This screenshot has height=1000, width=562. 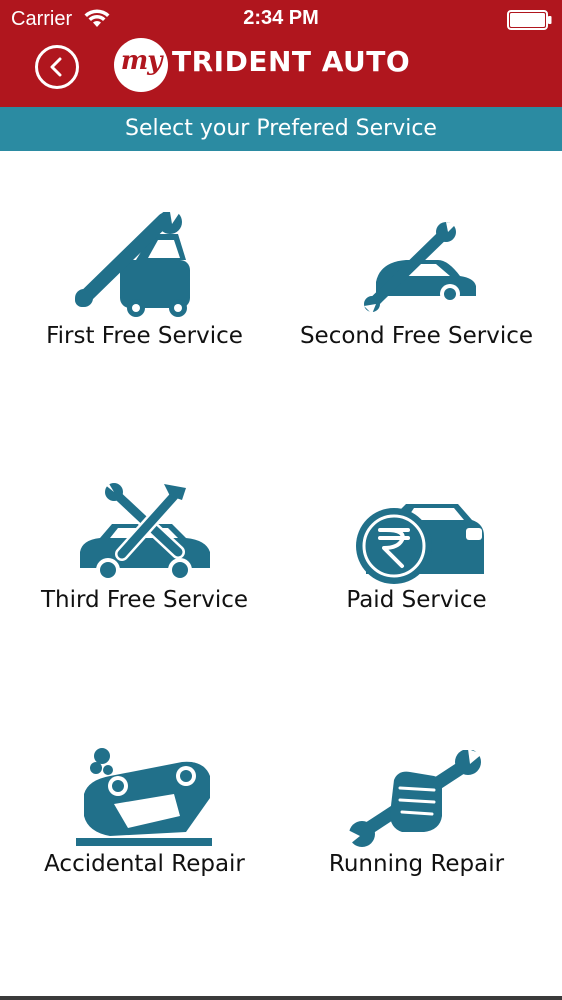 What do you see at coordinates (416, 864) in the screenshot?
I see `service-label: Running Repair` at bounding box center [416, 864].